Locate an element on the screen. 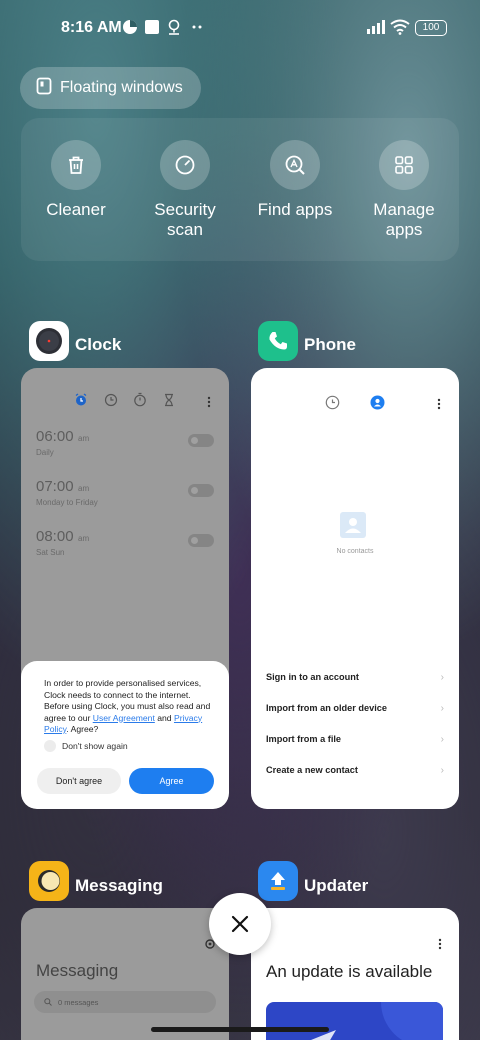  security-scan-button: Security scan is located at coordinates (185, 190).